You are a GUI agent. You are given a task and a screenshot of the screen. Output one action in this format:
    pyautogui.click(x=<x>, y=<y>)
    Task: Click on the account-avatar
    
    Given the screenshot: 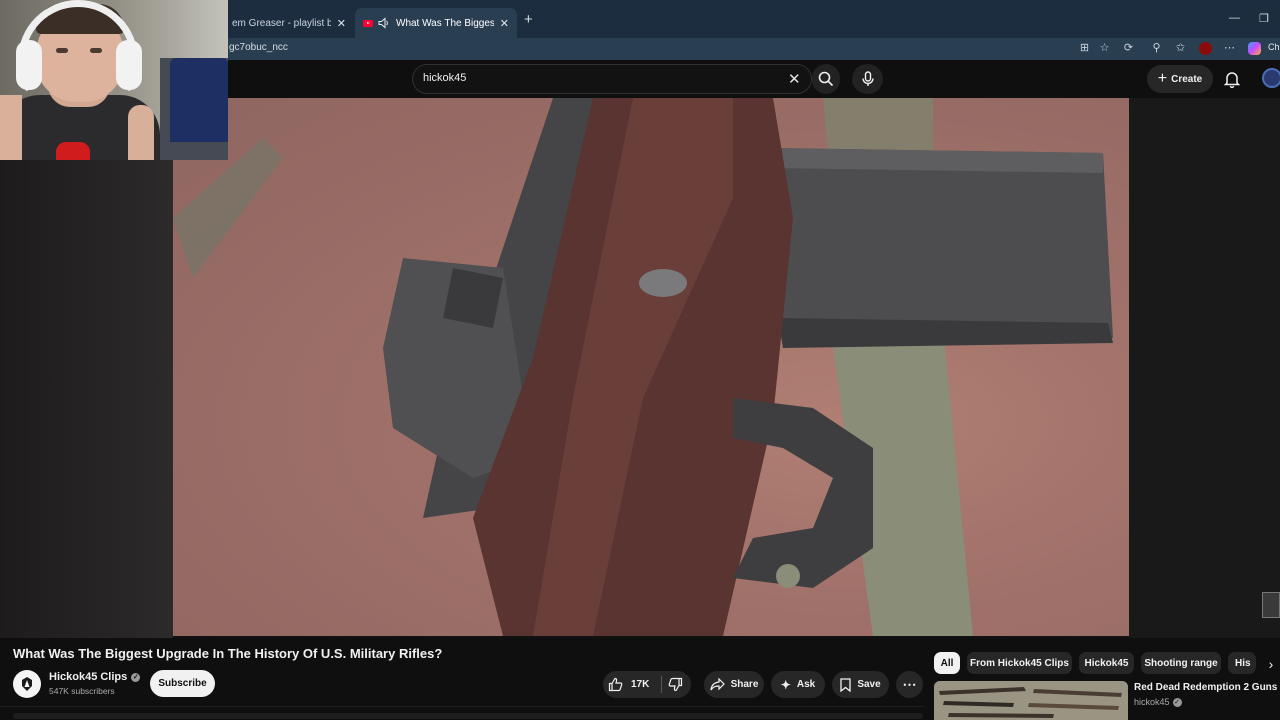 What is the action you would take?
    pyautogui.click(x=1271, y=78)
    